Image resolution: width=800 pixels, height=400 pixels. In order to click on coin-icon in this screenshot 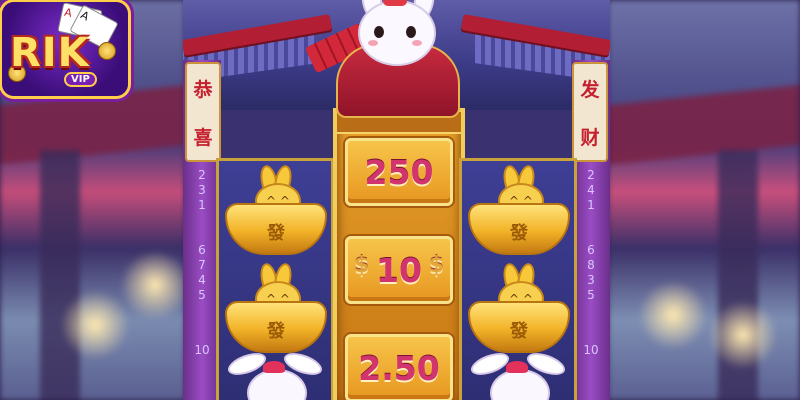, I will do `click(107, 51)`.